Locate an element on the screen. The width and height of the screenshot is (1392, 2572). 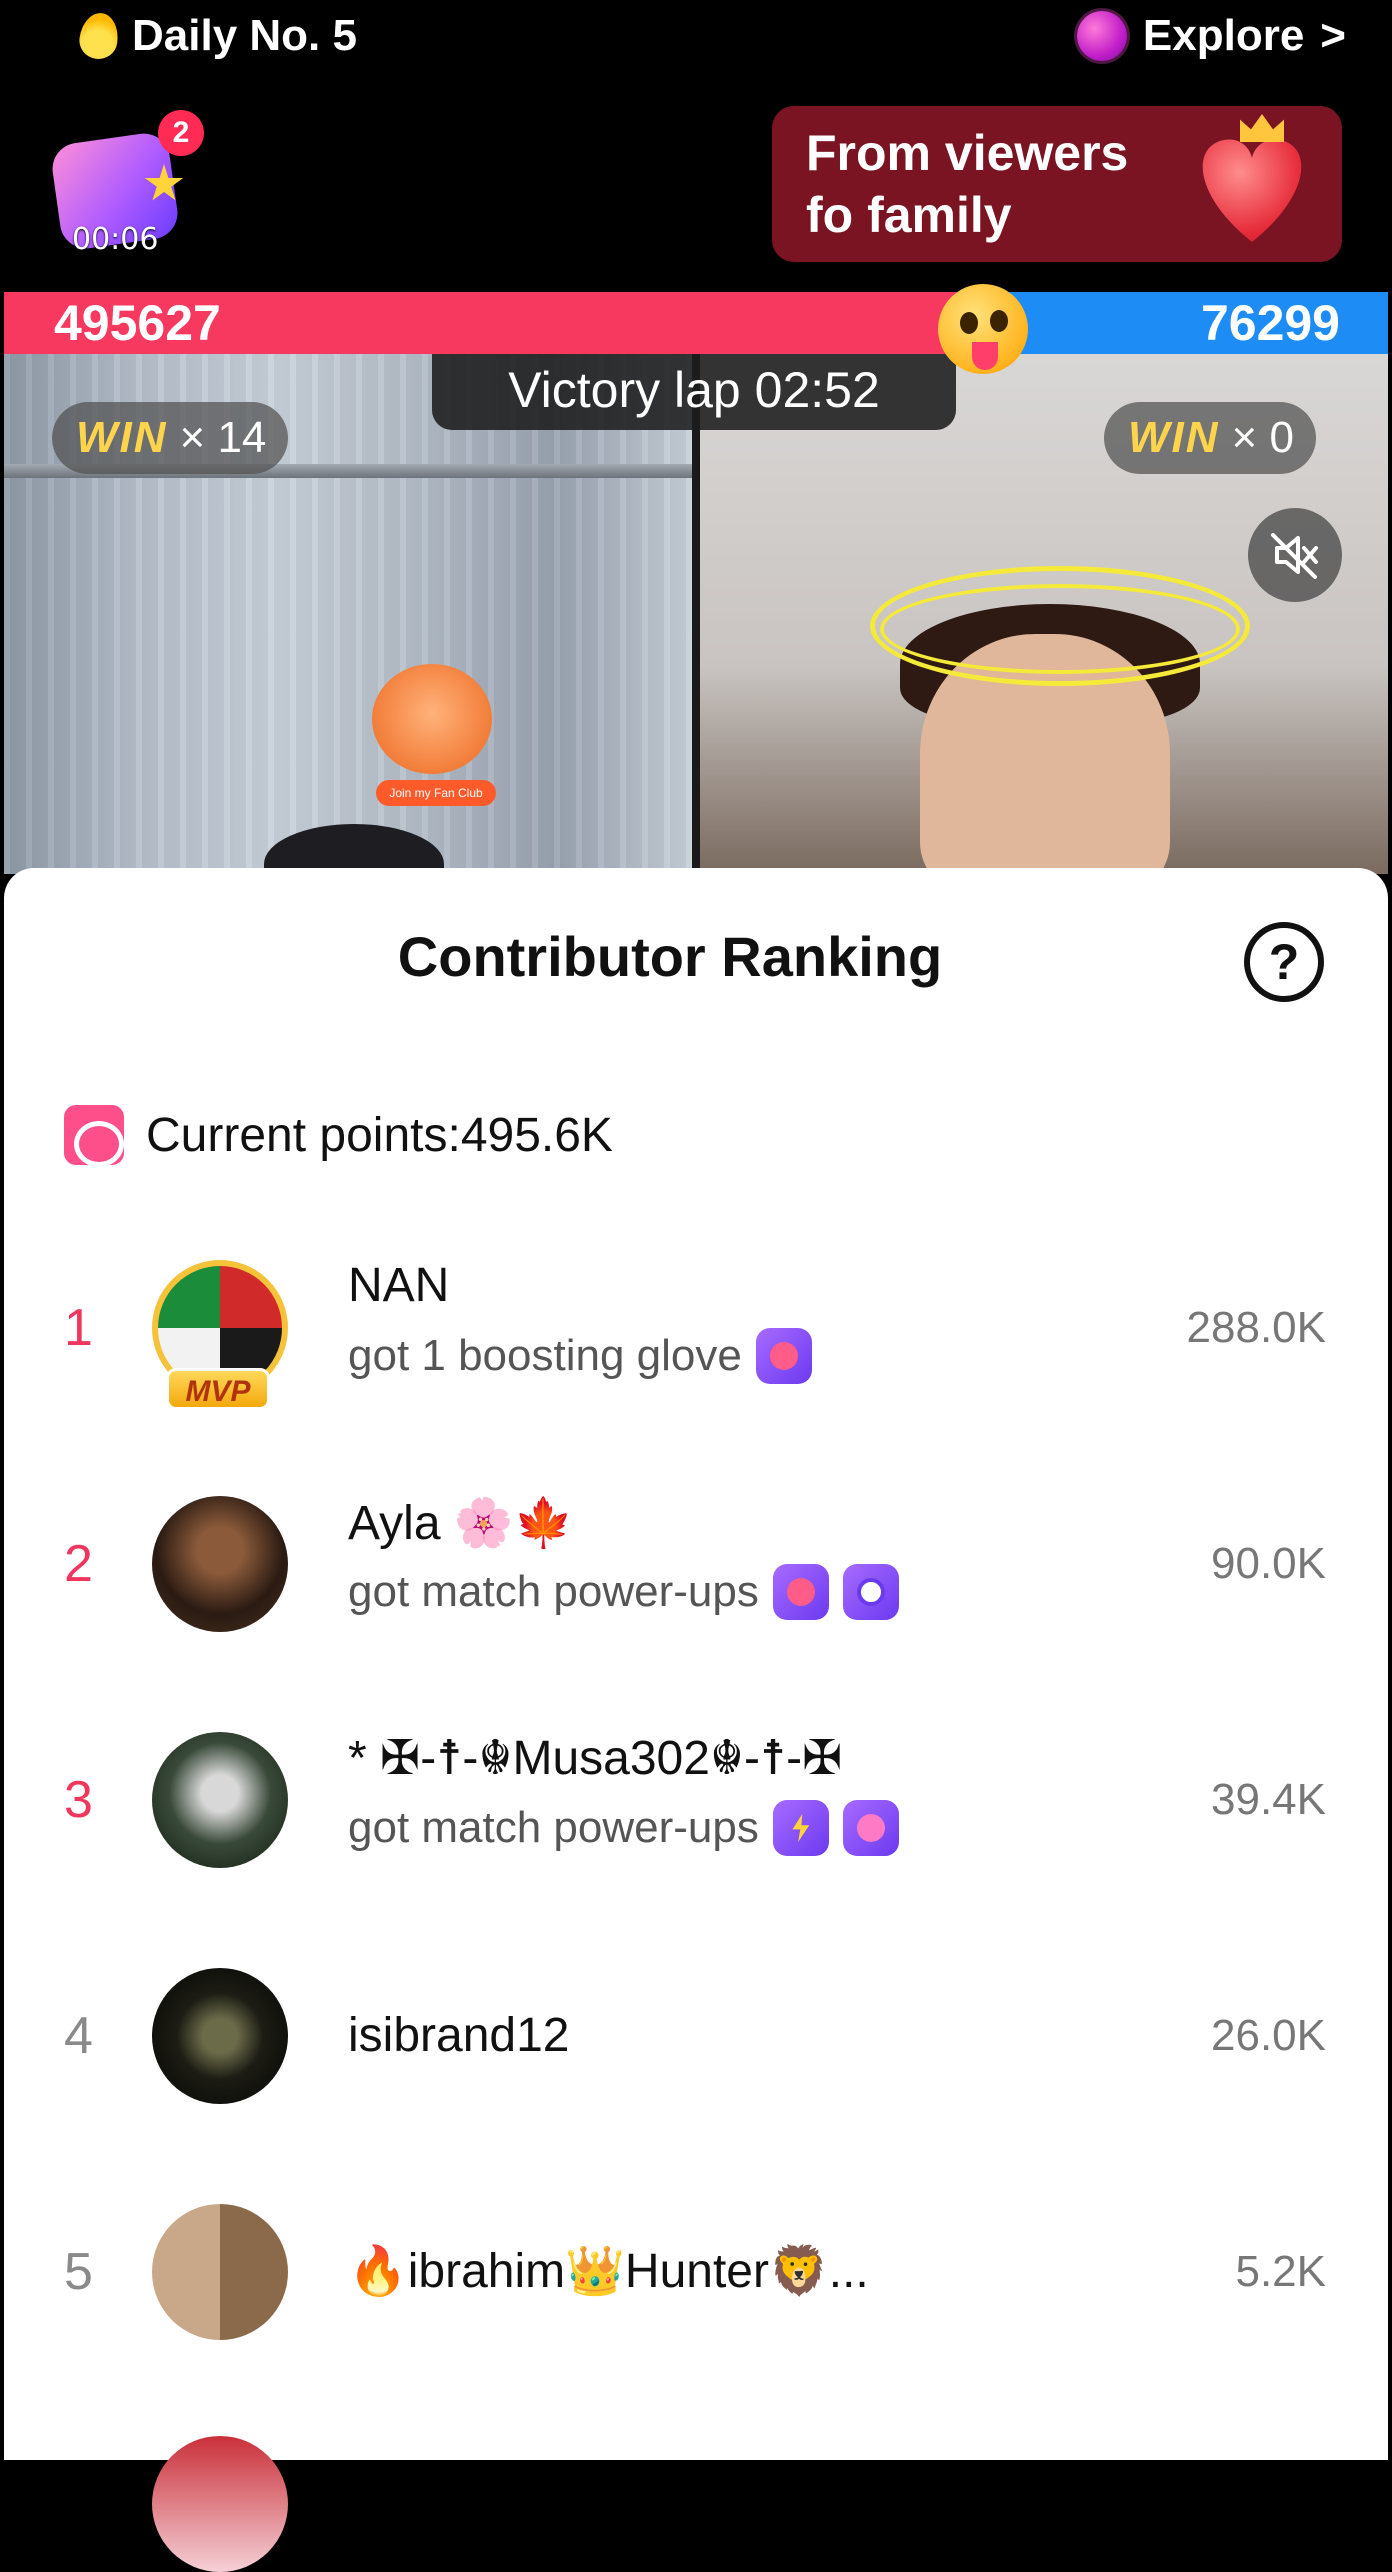
left-win-streak: WIN × 14 is located at coordinates (170, 438).